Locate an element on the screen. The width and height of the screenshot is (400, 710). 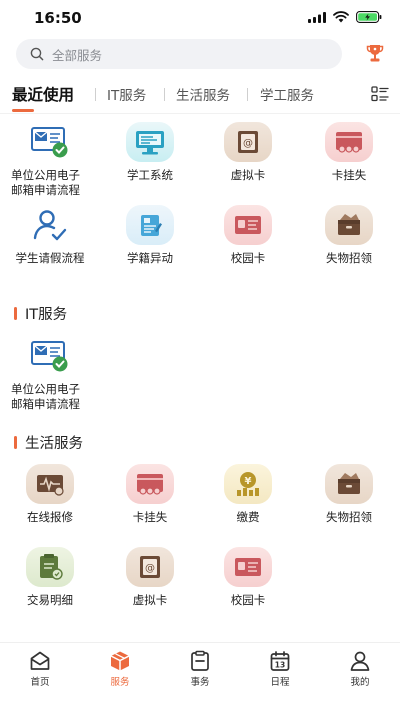
transaction-detail-icon is located at coordinates (50, 567).